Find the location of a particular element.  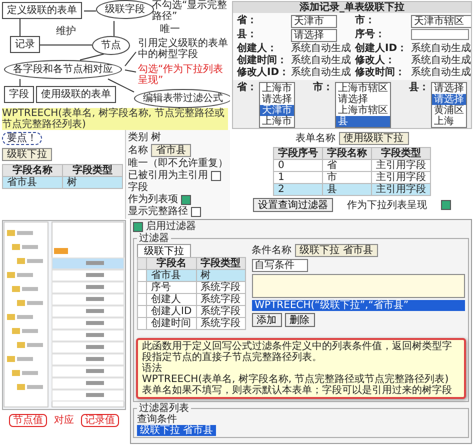

property-label: 类别 is located at coordinates (138, 137).